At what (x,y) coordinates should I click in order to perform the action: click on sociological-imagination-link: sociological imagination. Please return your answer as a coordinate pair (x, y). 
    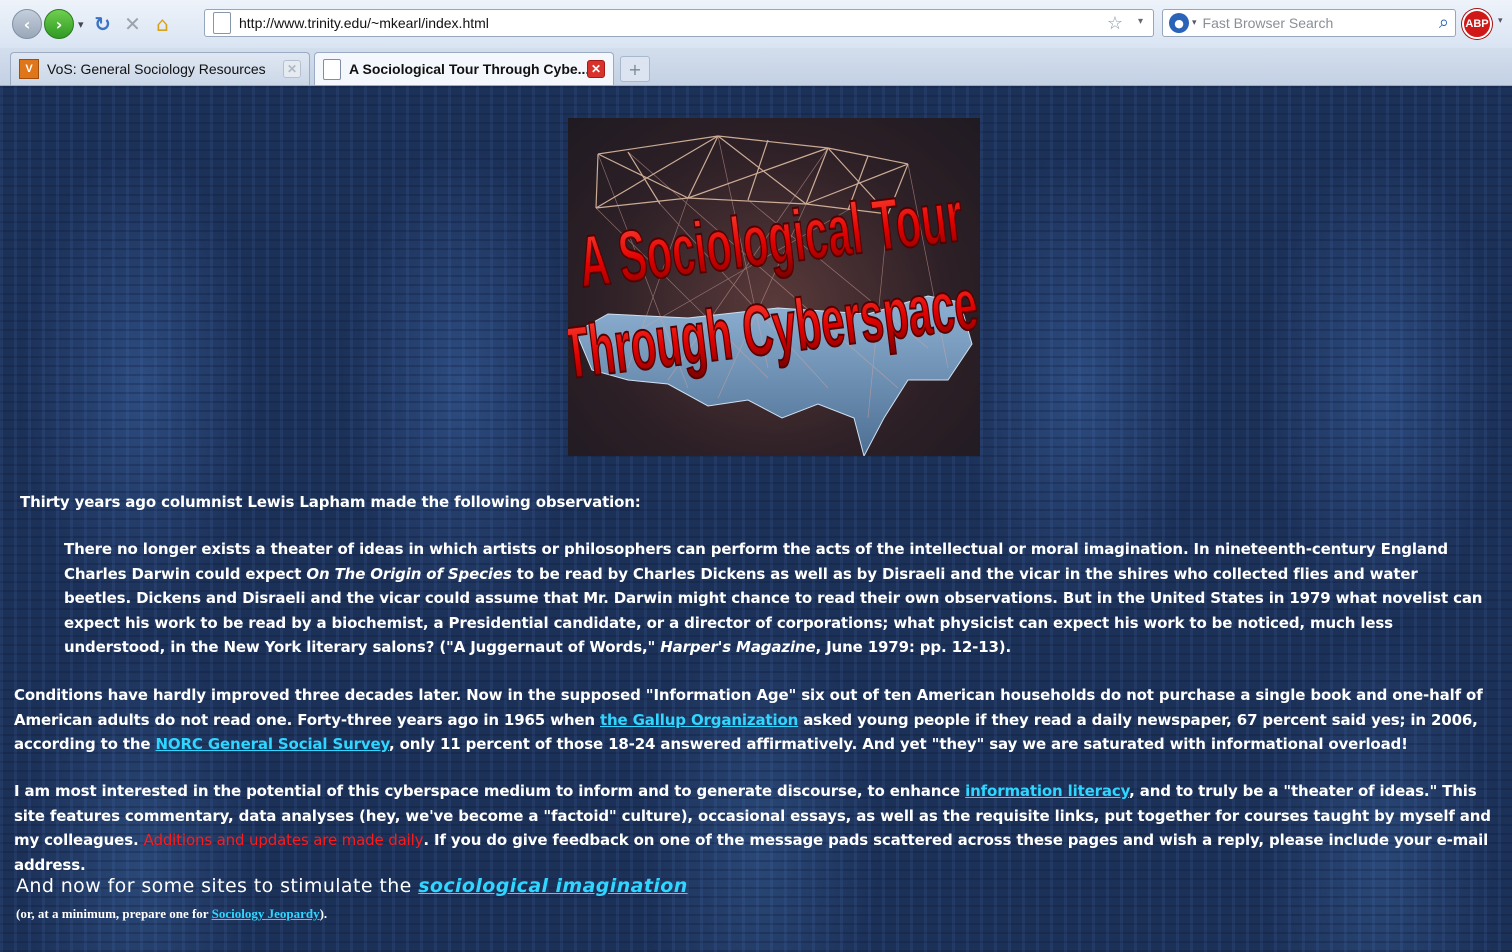
    Looking at the image, I should click on (552, 886).